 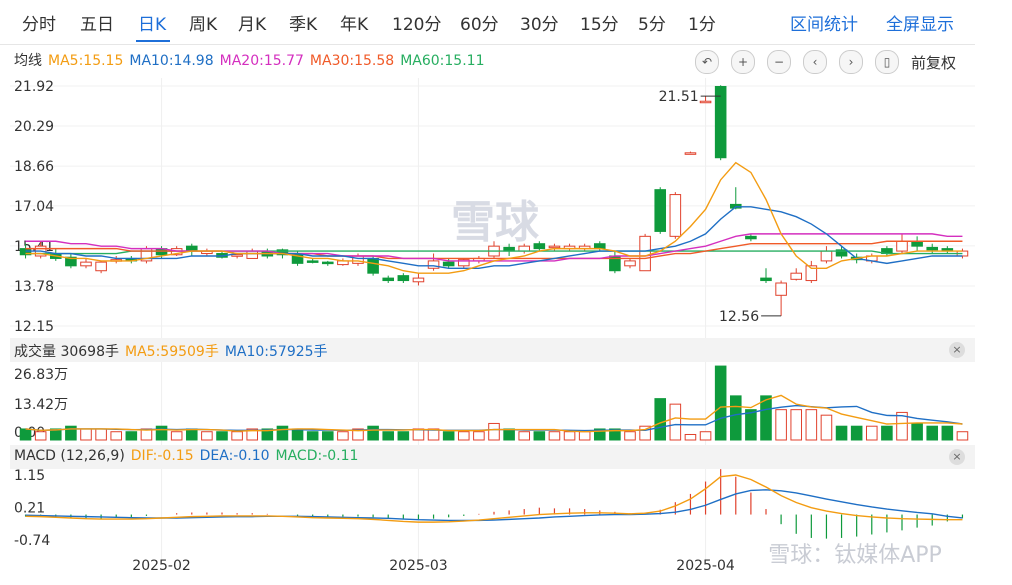 What do you see at coordinates (34, 207) in the screenshot?
I see `price-tick-label: 17.04` at bounding box center [34, 207].